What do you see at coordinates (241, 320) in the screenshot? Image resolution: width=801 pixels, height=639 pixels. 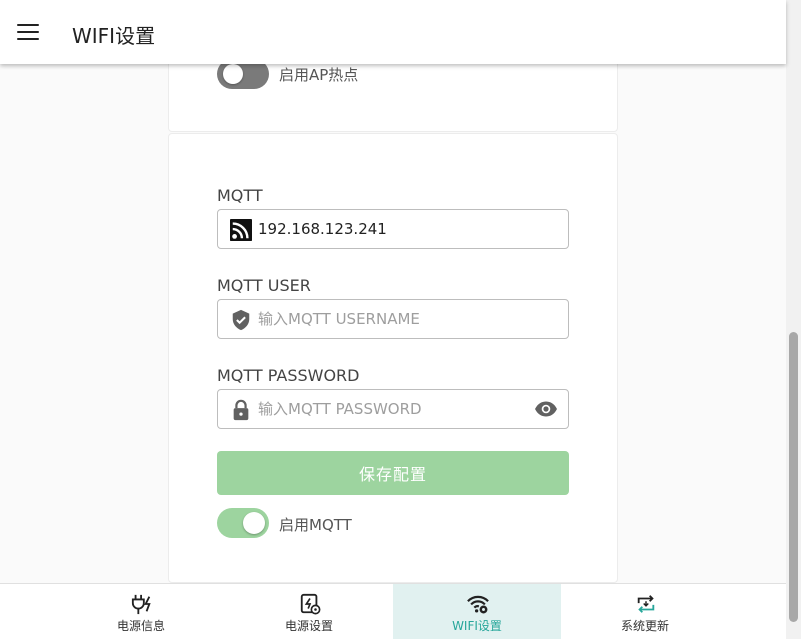 I see `shield-check-icon` at bounding box center [241, 320].